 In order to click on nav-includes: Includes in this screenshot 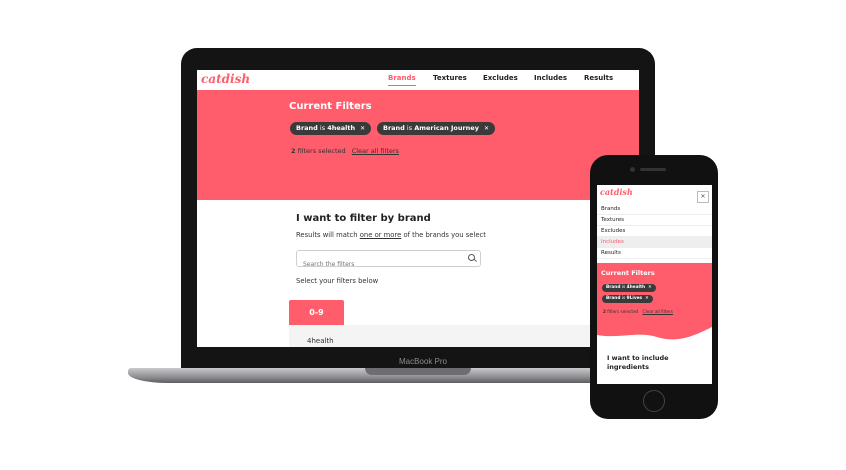, I will do `click(550, 78)`.